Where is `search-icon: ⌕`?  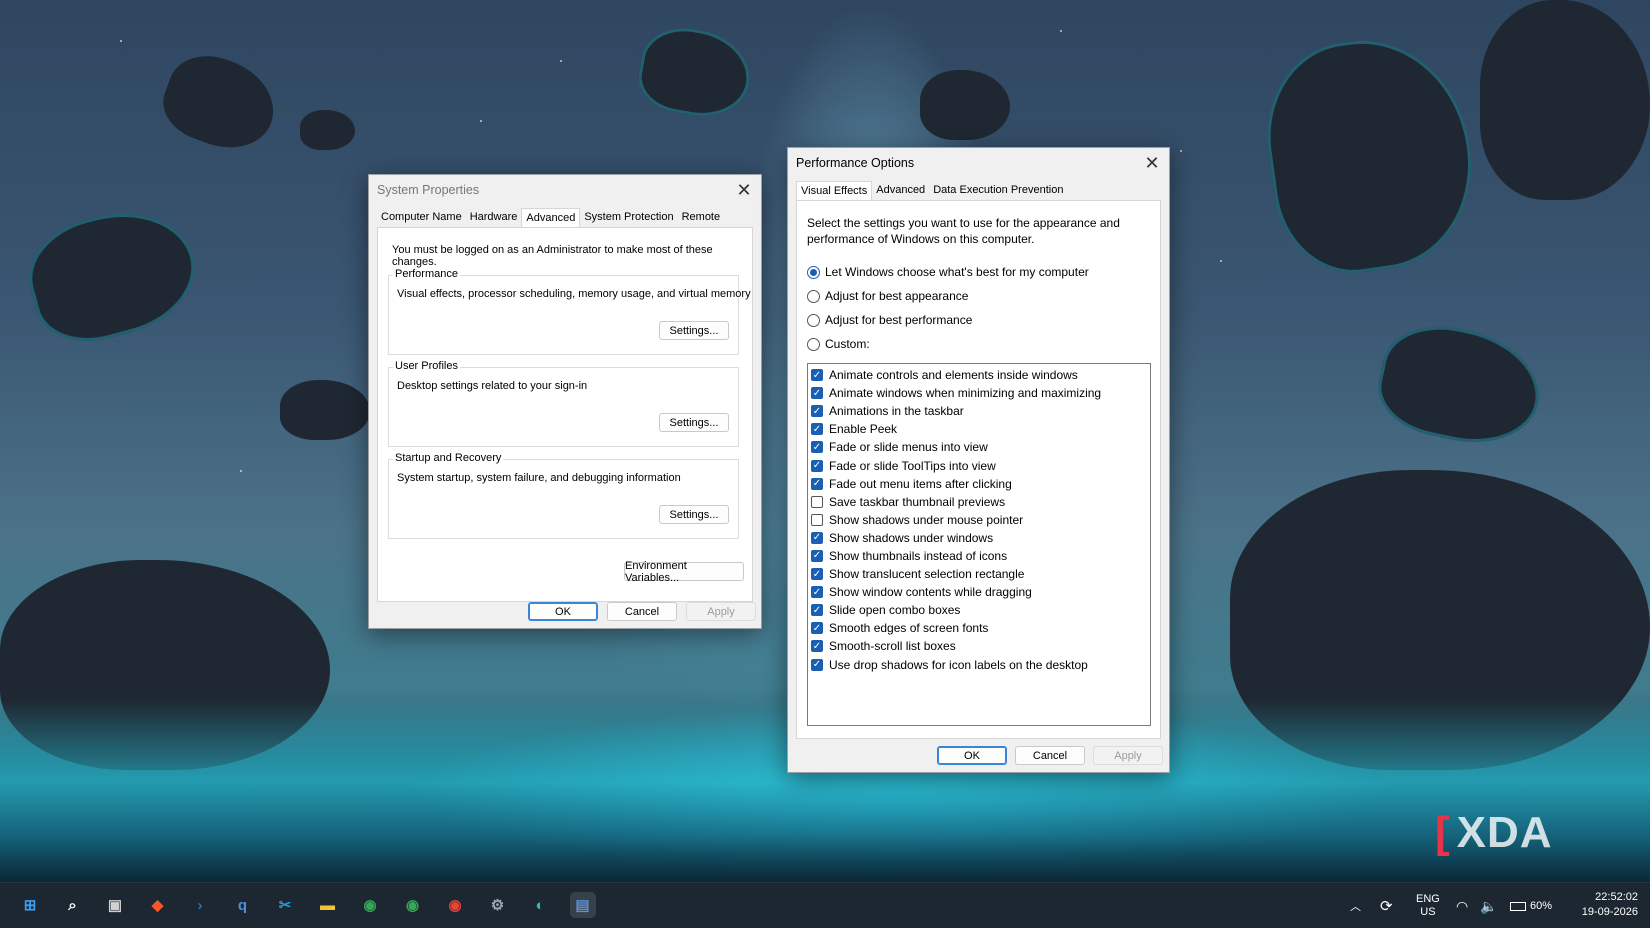
search-icon: ⌕ is located at coordinates (73, 905).